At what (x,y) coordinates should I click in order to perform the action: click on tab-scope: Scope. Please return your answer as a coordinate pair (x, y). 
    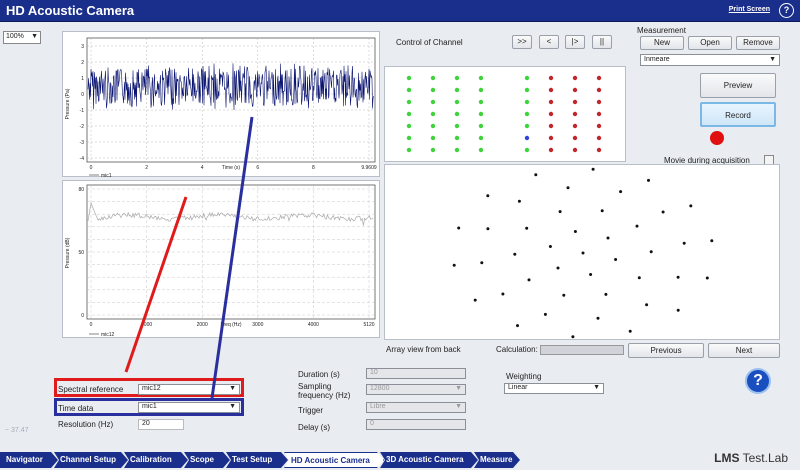
    Looking at the image, I should click on (207, 460).